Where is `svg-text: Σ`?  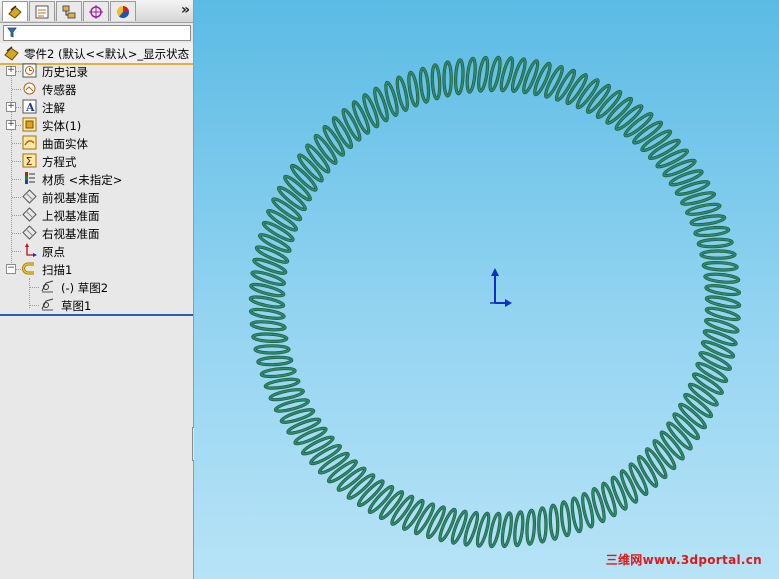 svg-text: Σ is located at coordinates (29, 161).